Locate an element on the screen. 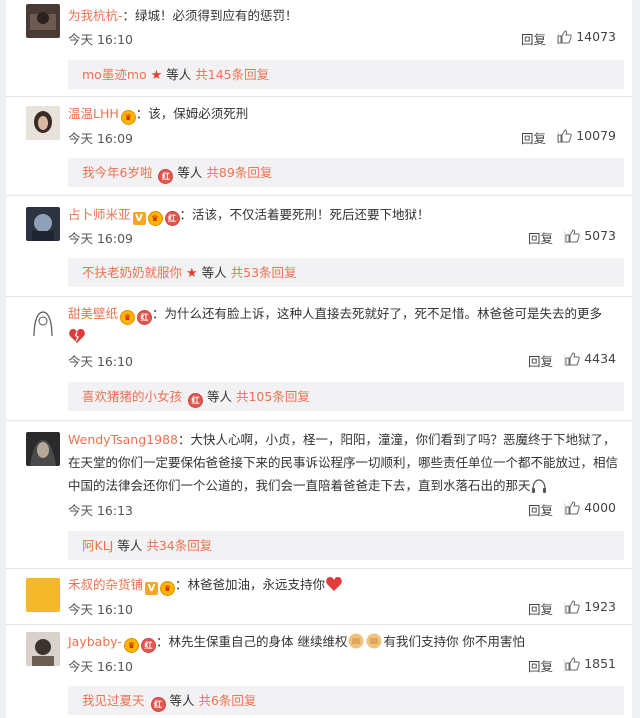 The width and height of the screenshot is (640, 718). comment-username: 禾叔的杂货铺 is located at coordinates (105, 584).